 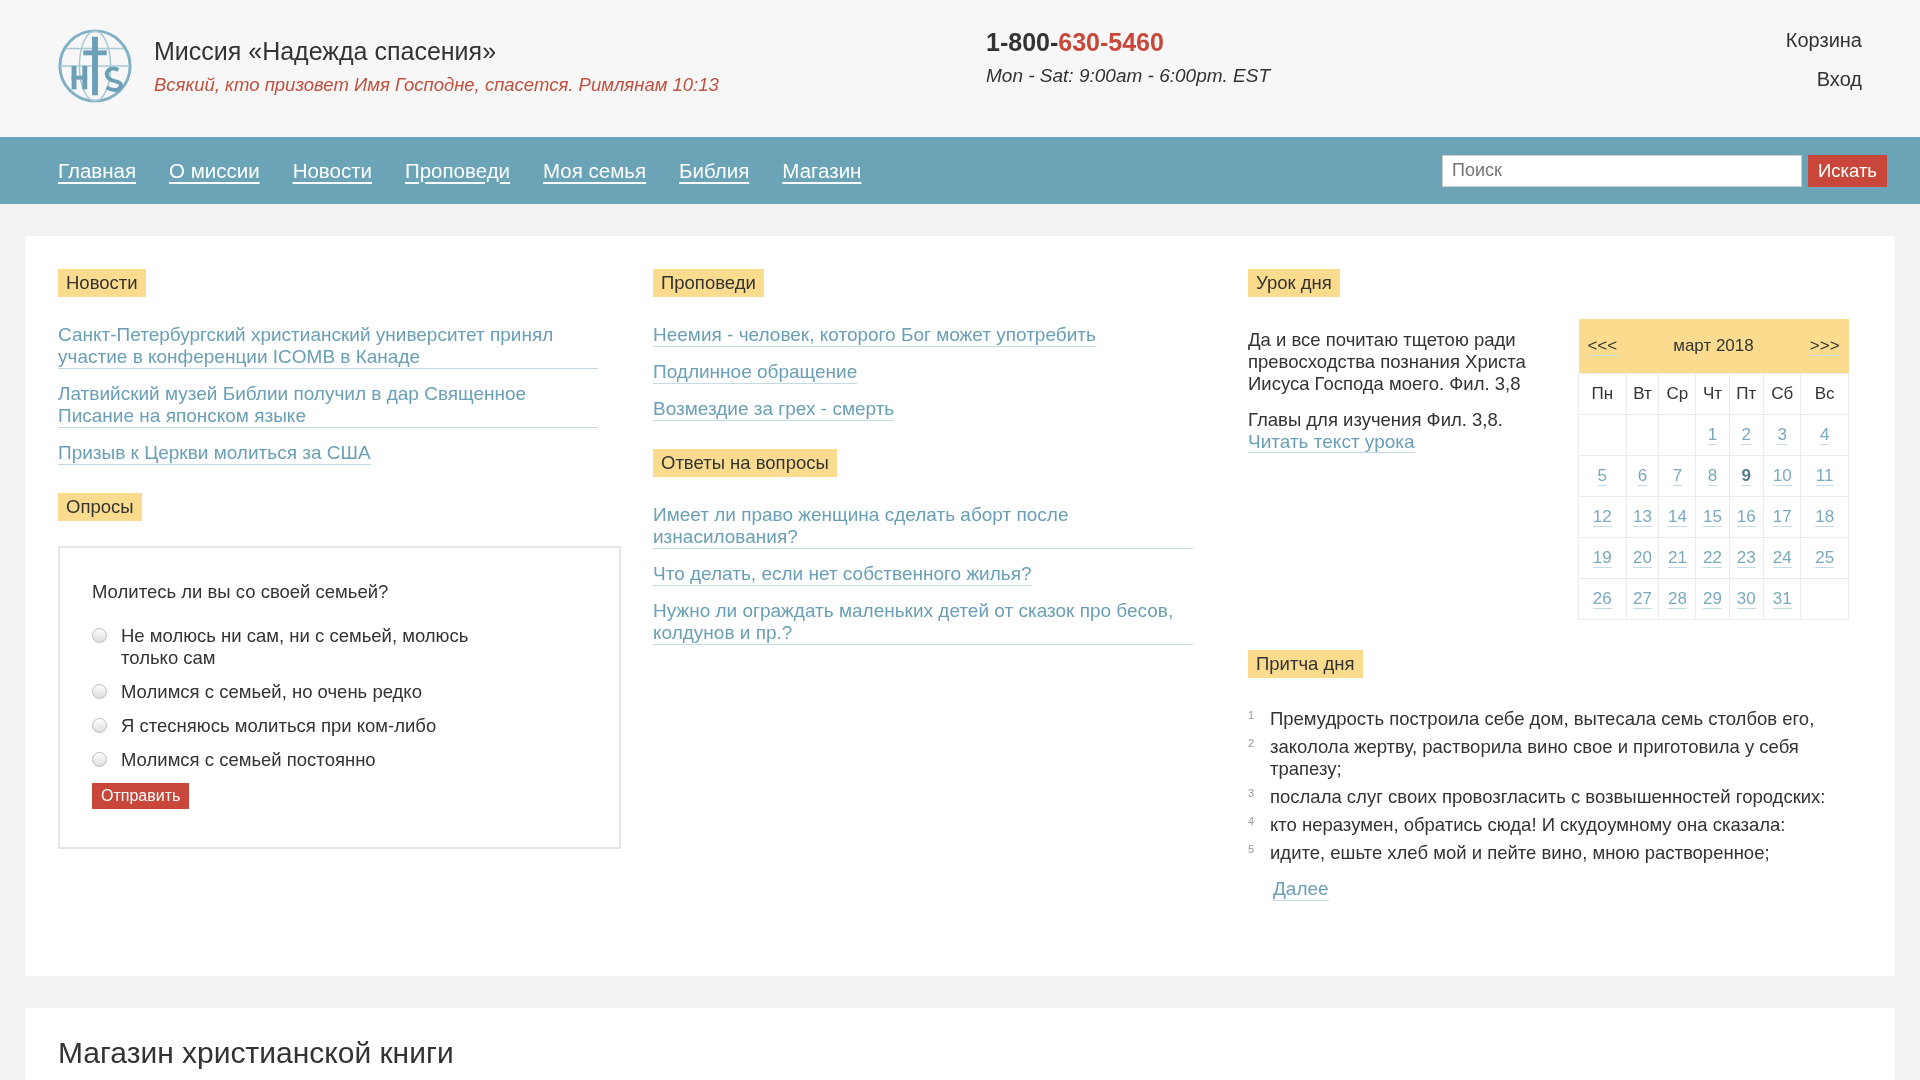 What do you see at coordinates (1252, 849) in the screenshot?
I see `verse-number: 5` at bounding box center [1252, 849].